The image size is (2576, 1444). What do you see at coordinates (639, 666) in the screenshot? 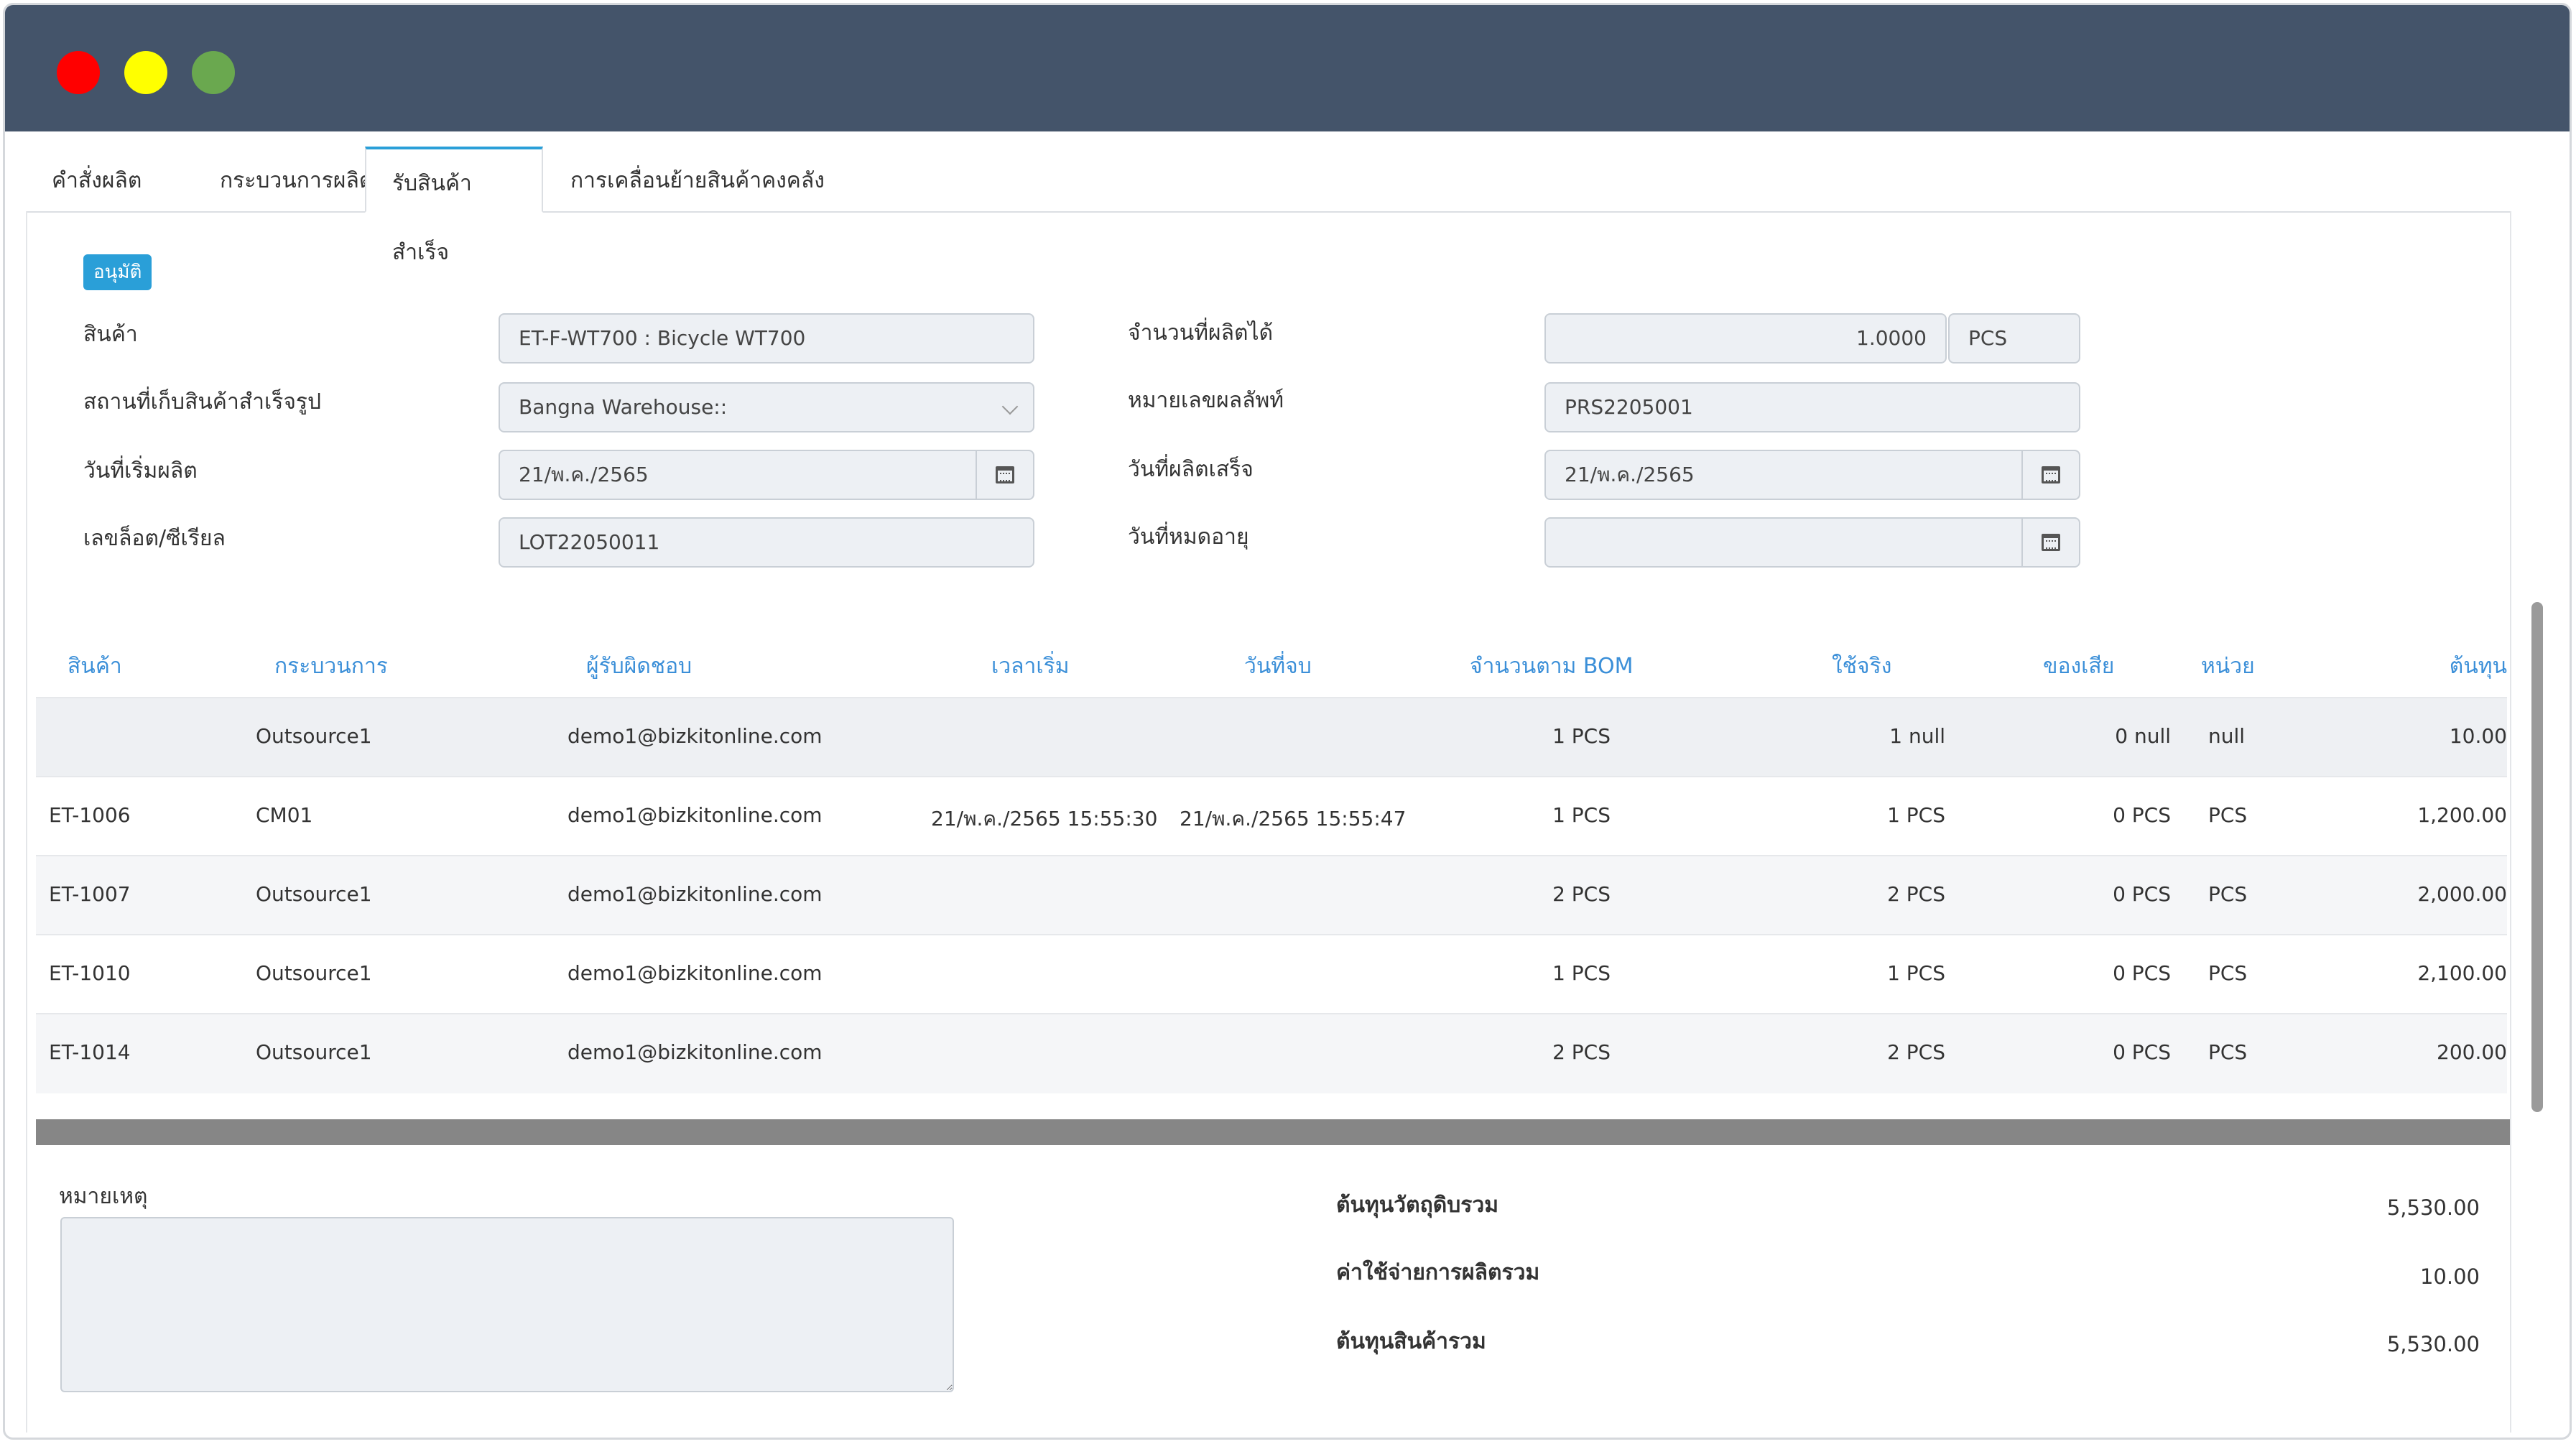
I see `col-header-owner: ผู้รับผิดชอบ` at bounding box center [639, 666].